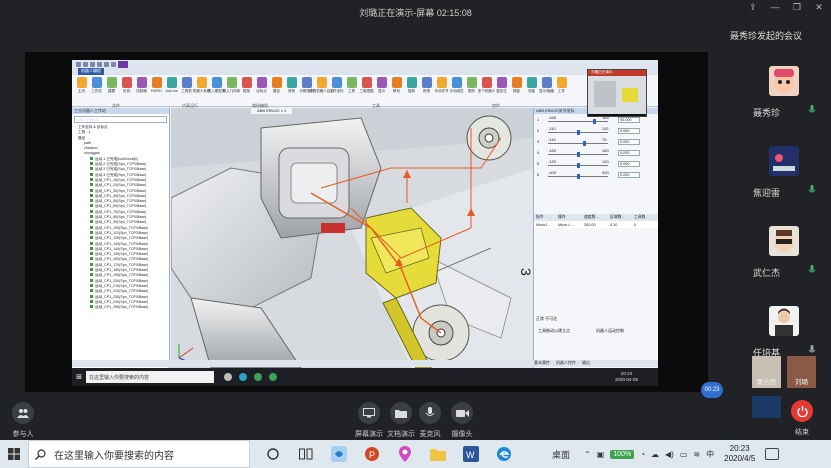 The height and width of the screenshot is (468, 831). Describe the element at coordinates (642, 454) in the screenshot. I see `network-icon: ◔` at that location.